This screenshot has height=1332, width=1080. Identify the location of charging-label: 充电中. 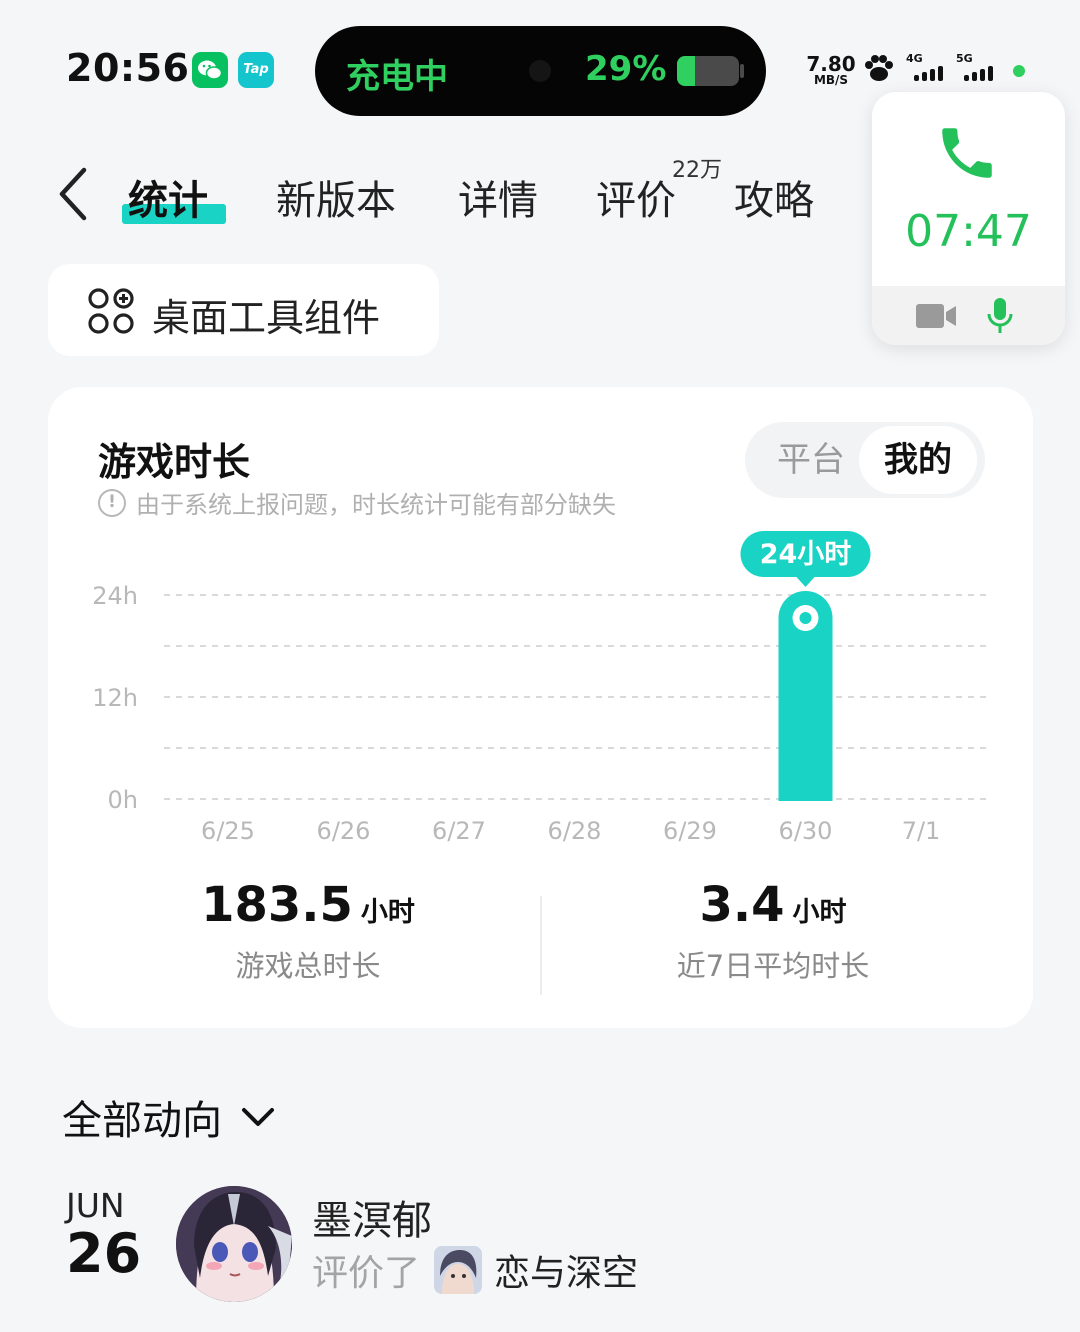
(397, 77).